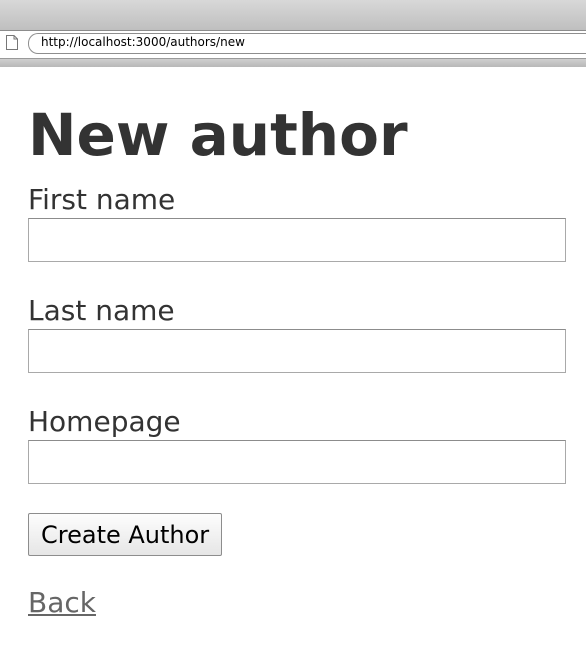 This screenshot has width=586, height=653. I want to click on url-text: http://localhost:3000/authors/new, so click(143, 42).